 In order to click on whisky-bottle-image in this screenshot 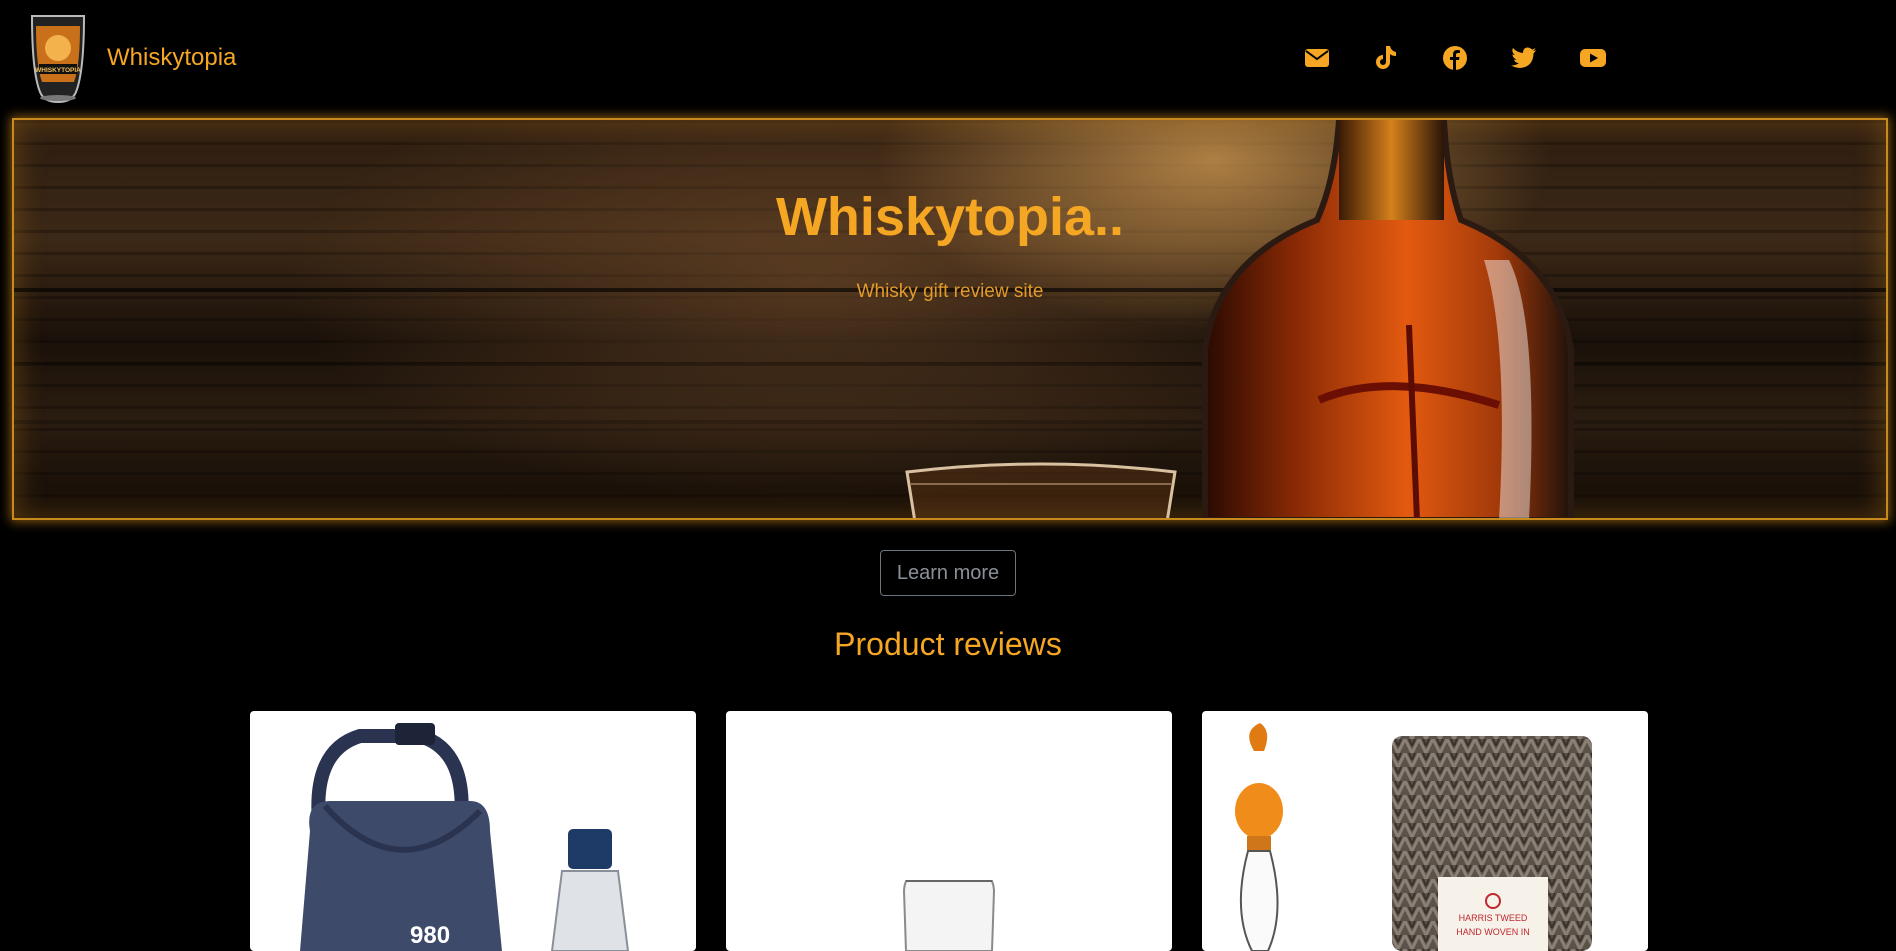, I will do `click(1388, 319)`.